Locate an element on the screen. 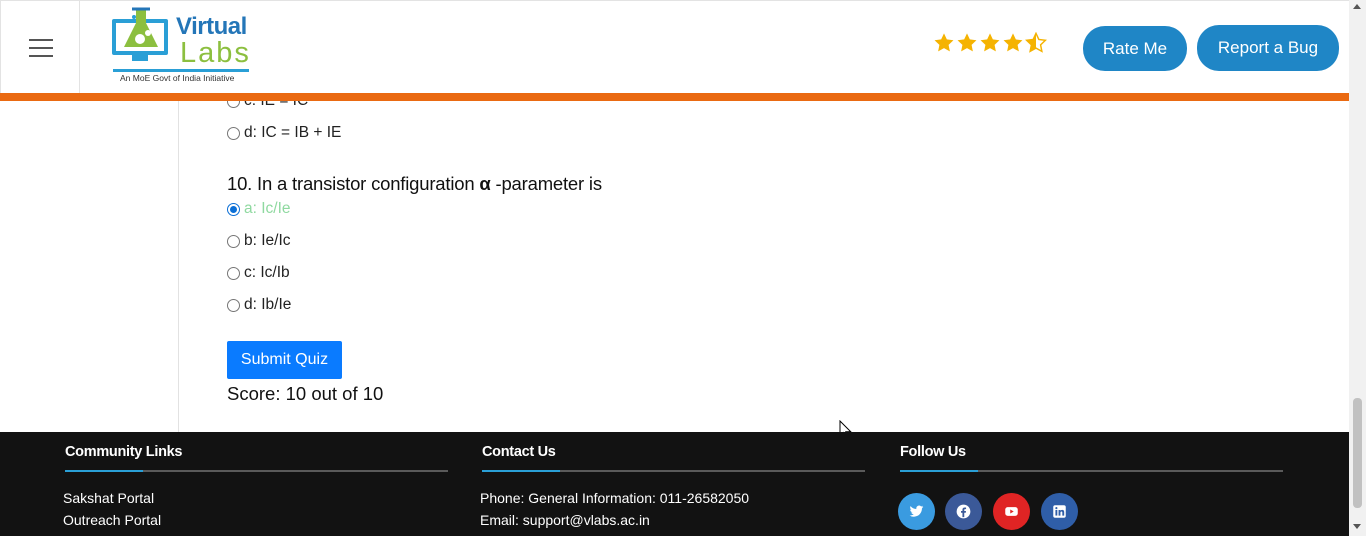 Image resolution: width=1366 pixels, height=549 pixels. star-rating is located at coordinates (990, 46).